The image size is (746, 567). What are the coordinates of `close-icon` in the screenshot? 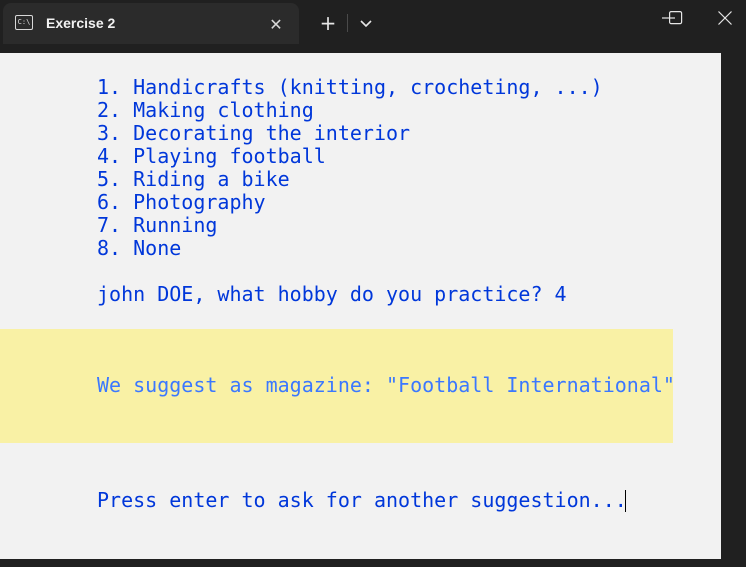 It's located at (725, 18).